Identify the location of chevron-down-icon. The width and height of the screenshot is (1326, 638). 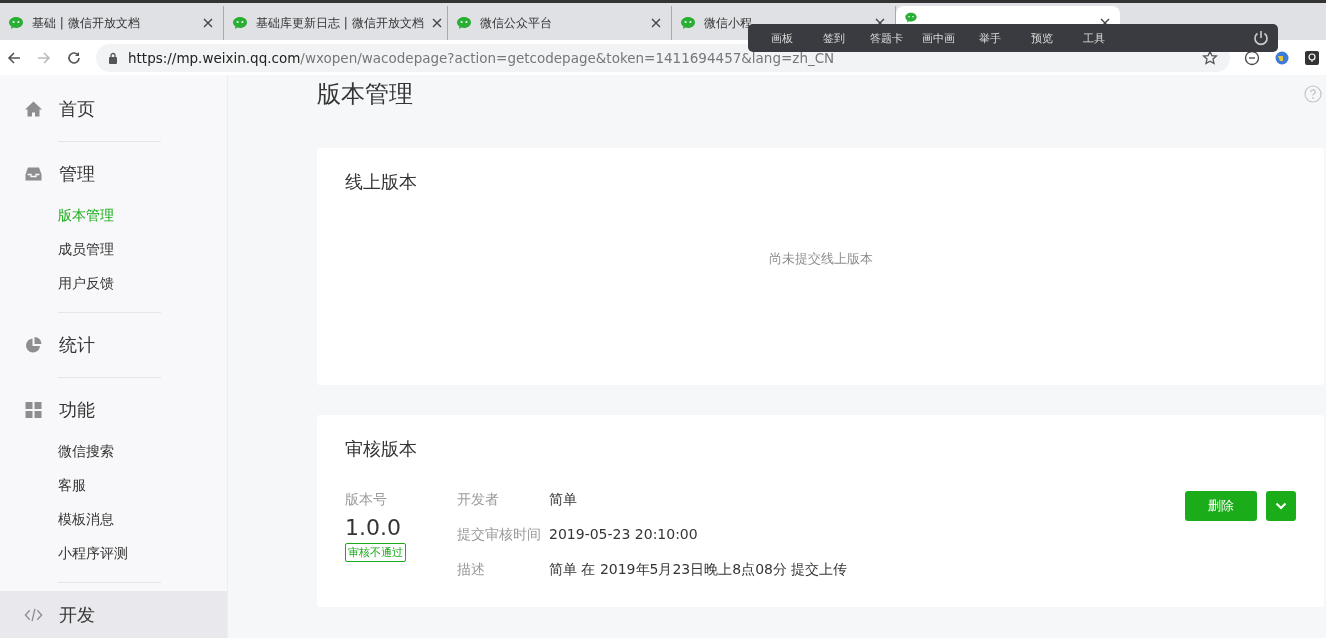
(1281, 506).